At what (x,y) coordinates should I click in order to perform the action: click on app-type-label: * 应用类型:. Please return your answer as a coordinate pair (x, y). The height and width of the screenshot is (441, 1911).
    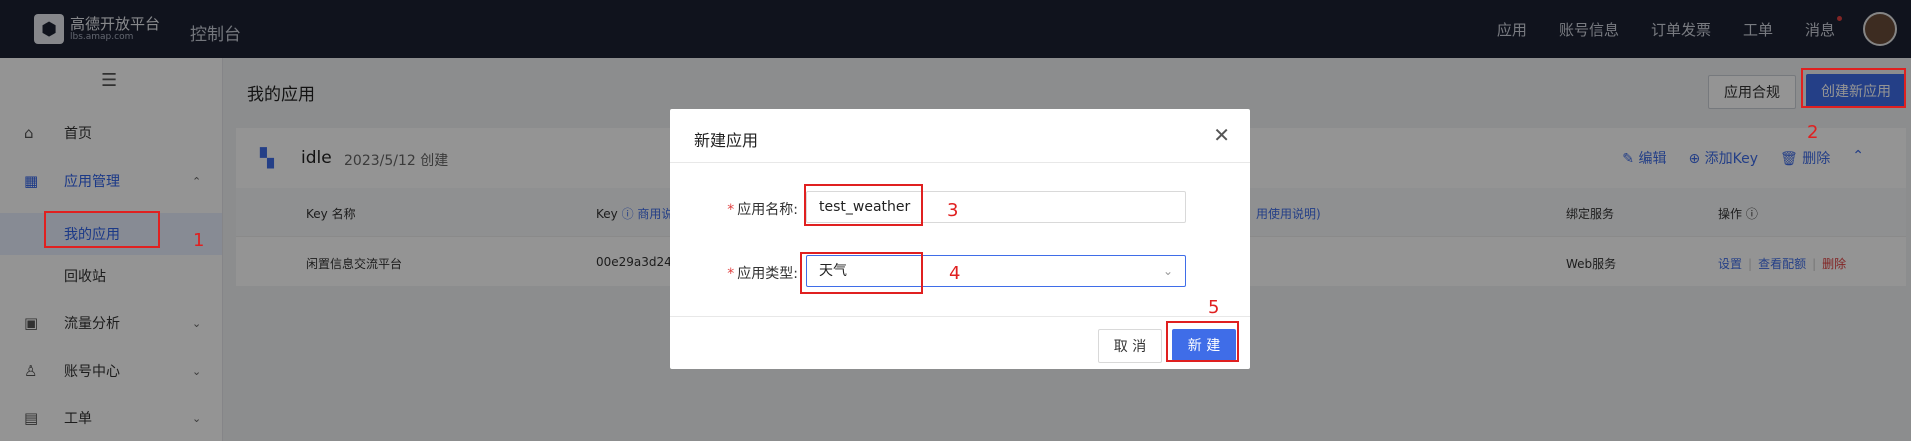
    Looking at the image, I should click on (743, 273).